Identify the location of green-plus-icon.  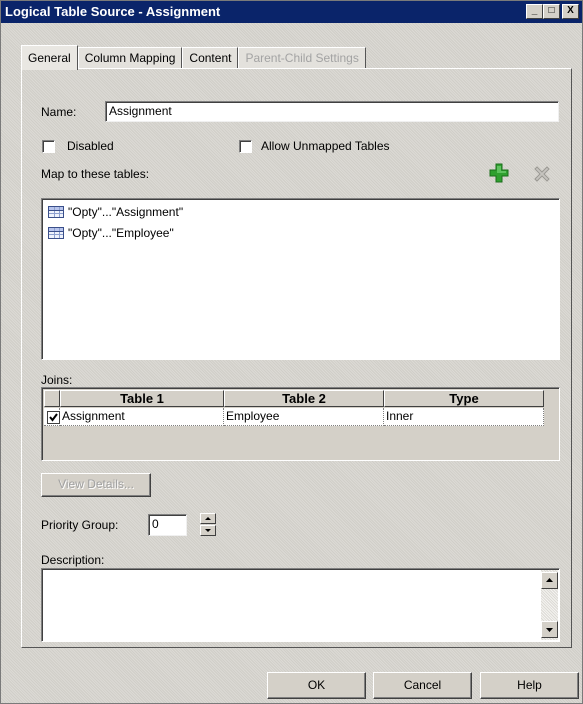
(499, 173).